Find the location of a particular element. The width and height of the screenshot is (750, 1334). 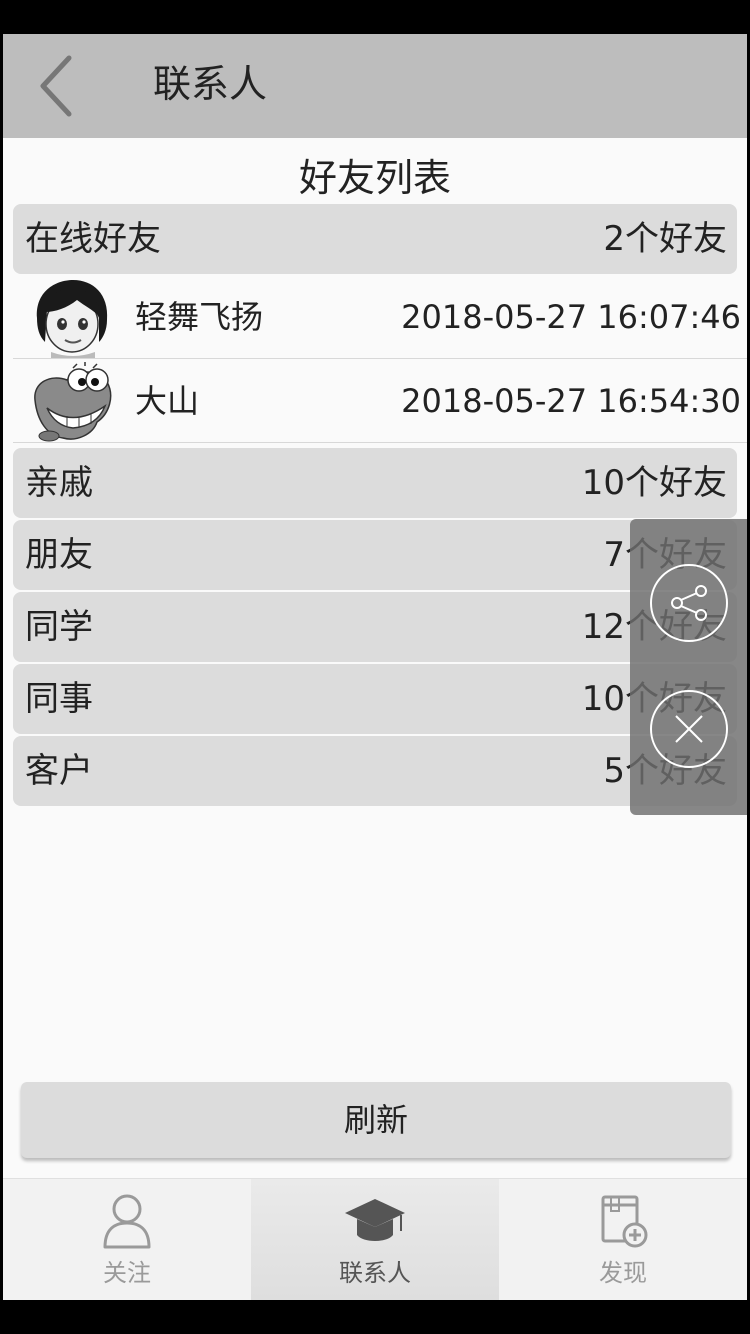

share-button is located at coordinates (689, 603).